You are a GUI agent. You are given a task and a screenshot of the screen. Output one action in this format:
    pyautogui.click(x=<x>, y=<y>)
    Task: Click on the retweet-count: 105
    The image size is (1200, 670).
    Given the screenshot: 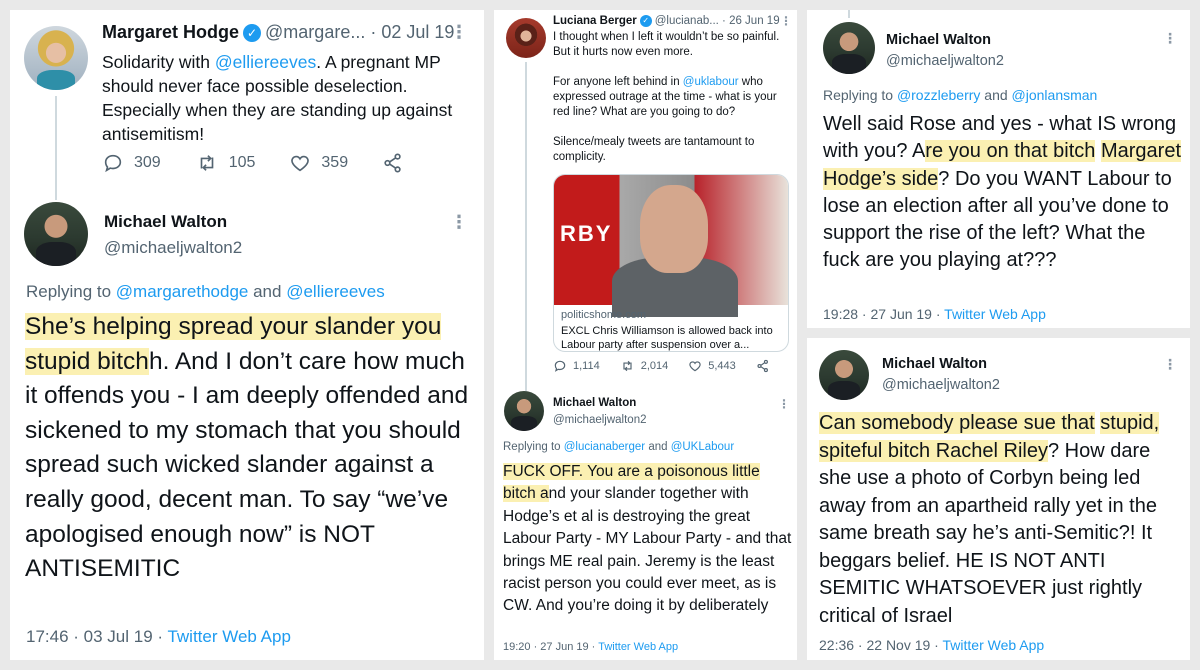 What is the action you would take?
    pyautogui.click(x=242, y=162)
    